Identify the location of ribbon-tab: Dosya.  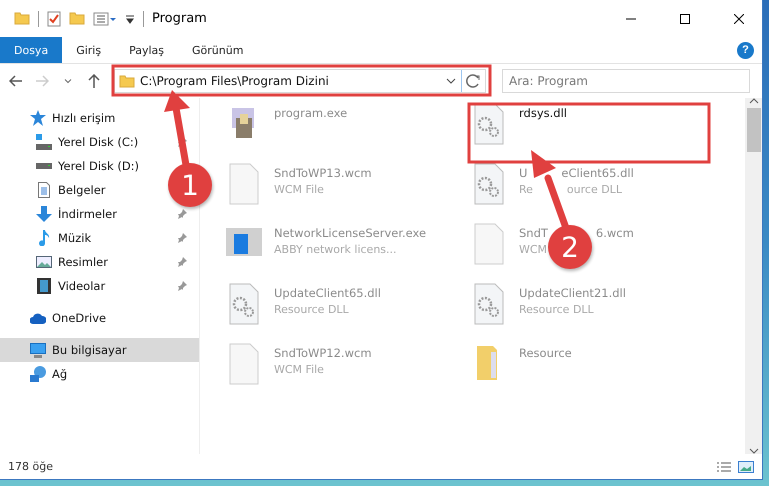
(31, 50).